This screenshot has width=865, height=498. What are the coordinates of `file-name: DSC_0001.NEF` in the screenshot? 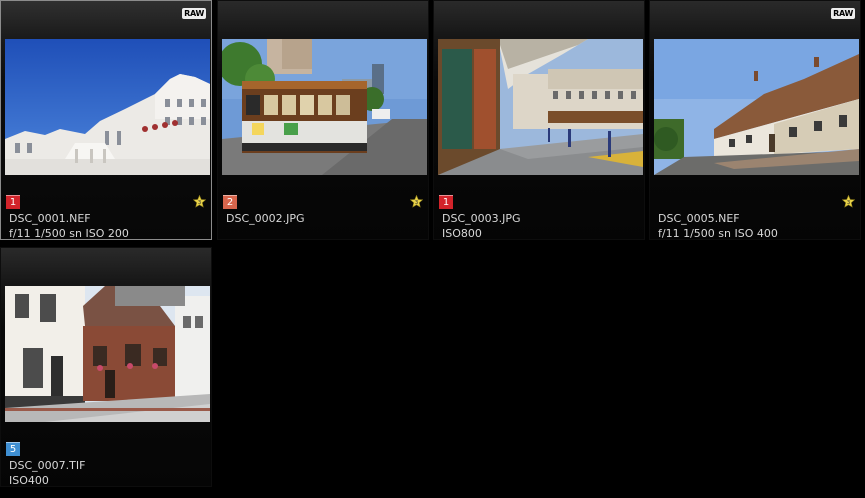 It's located at (50, 218).